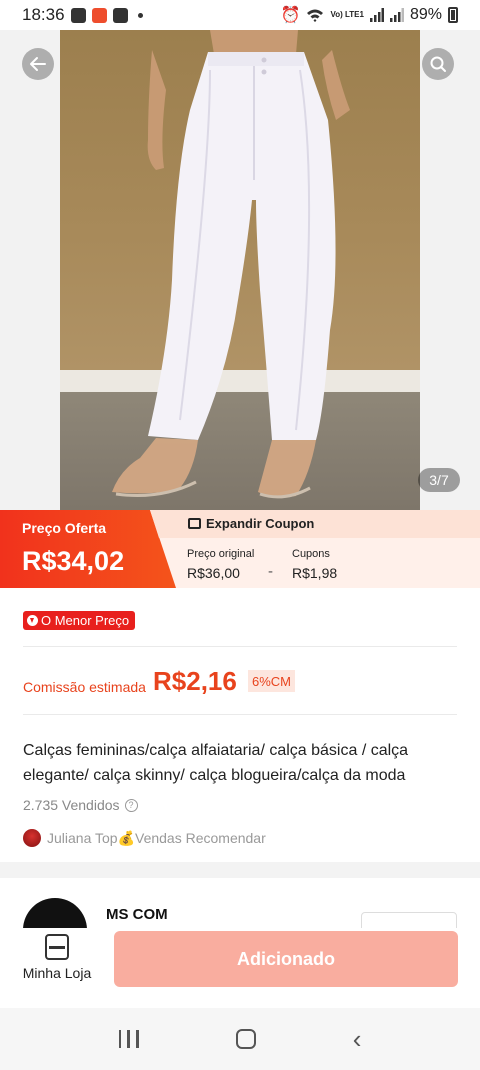 This screenshot has height=1070, width=480. I want to click on bottom-action-bar: Minha Loja Adicionado, so click(240, 968).